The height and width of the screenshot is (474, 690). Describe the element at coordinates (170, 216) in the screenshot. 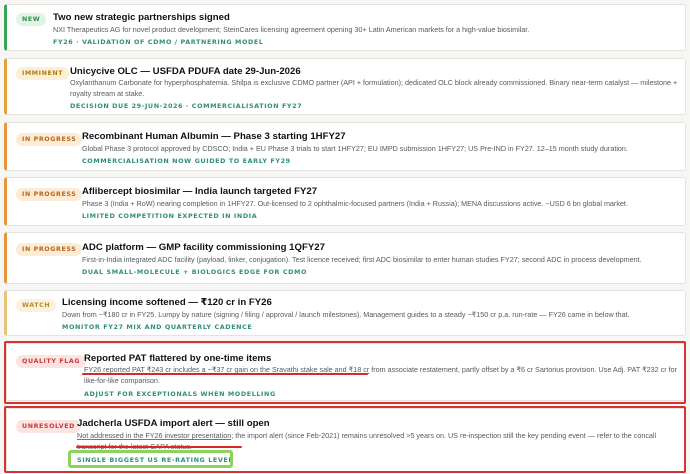

I see `card-footer: LIMITED COMPETITION EXPECTED IN INDIA` at that location.